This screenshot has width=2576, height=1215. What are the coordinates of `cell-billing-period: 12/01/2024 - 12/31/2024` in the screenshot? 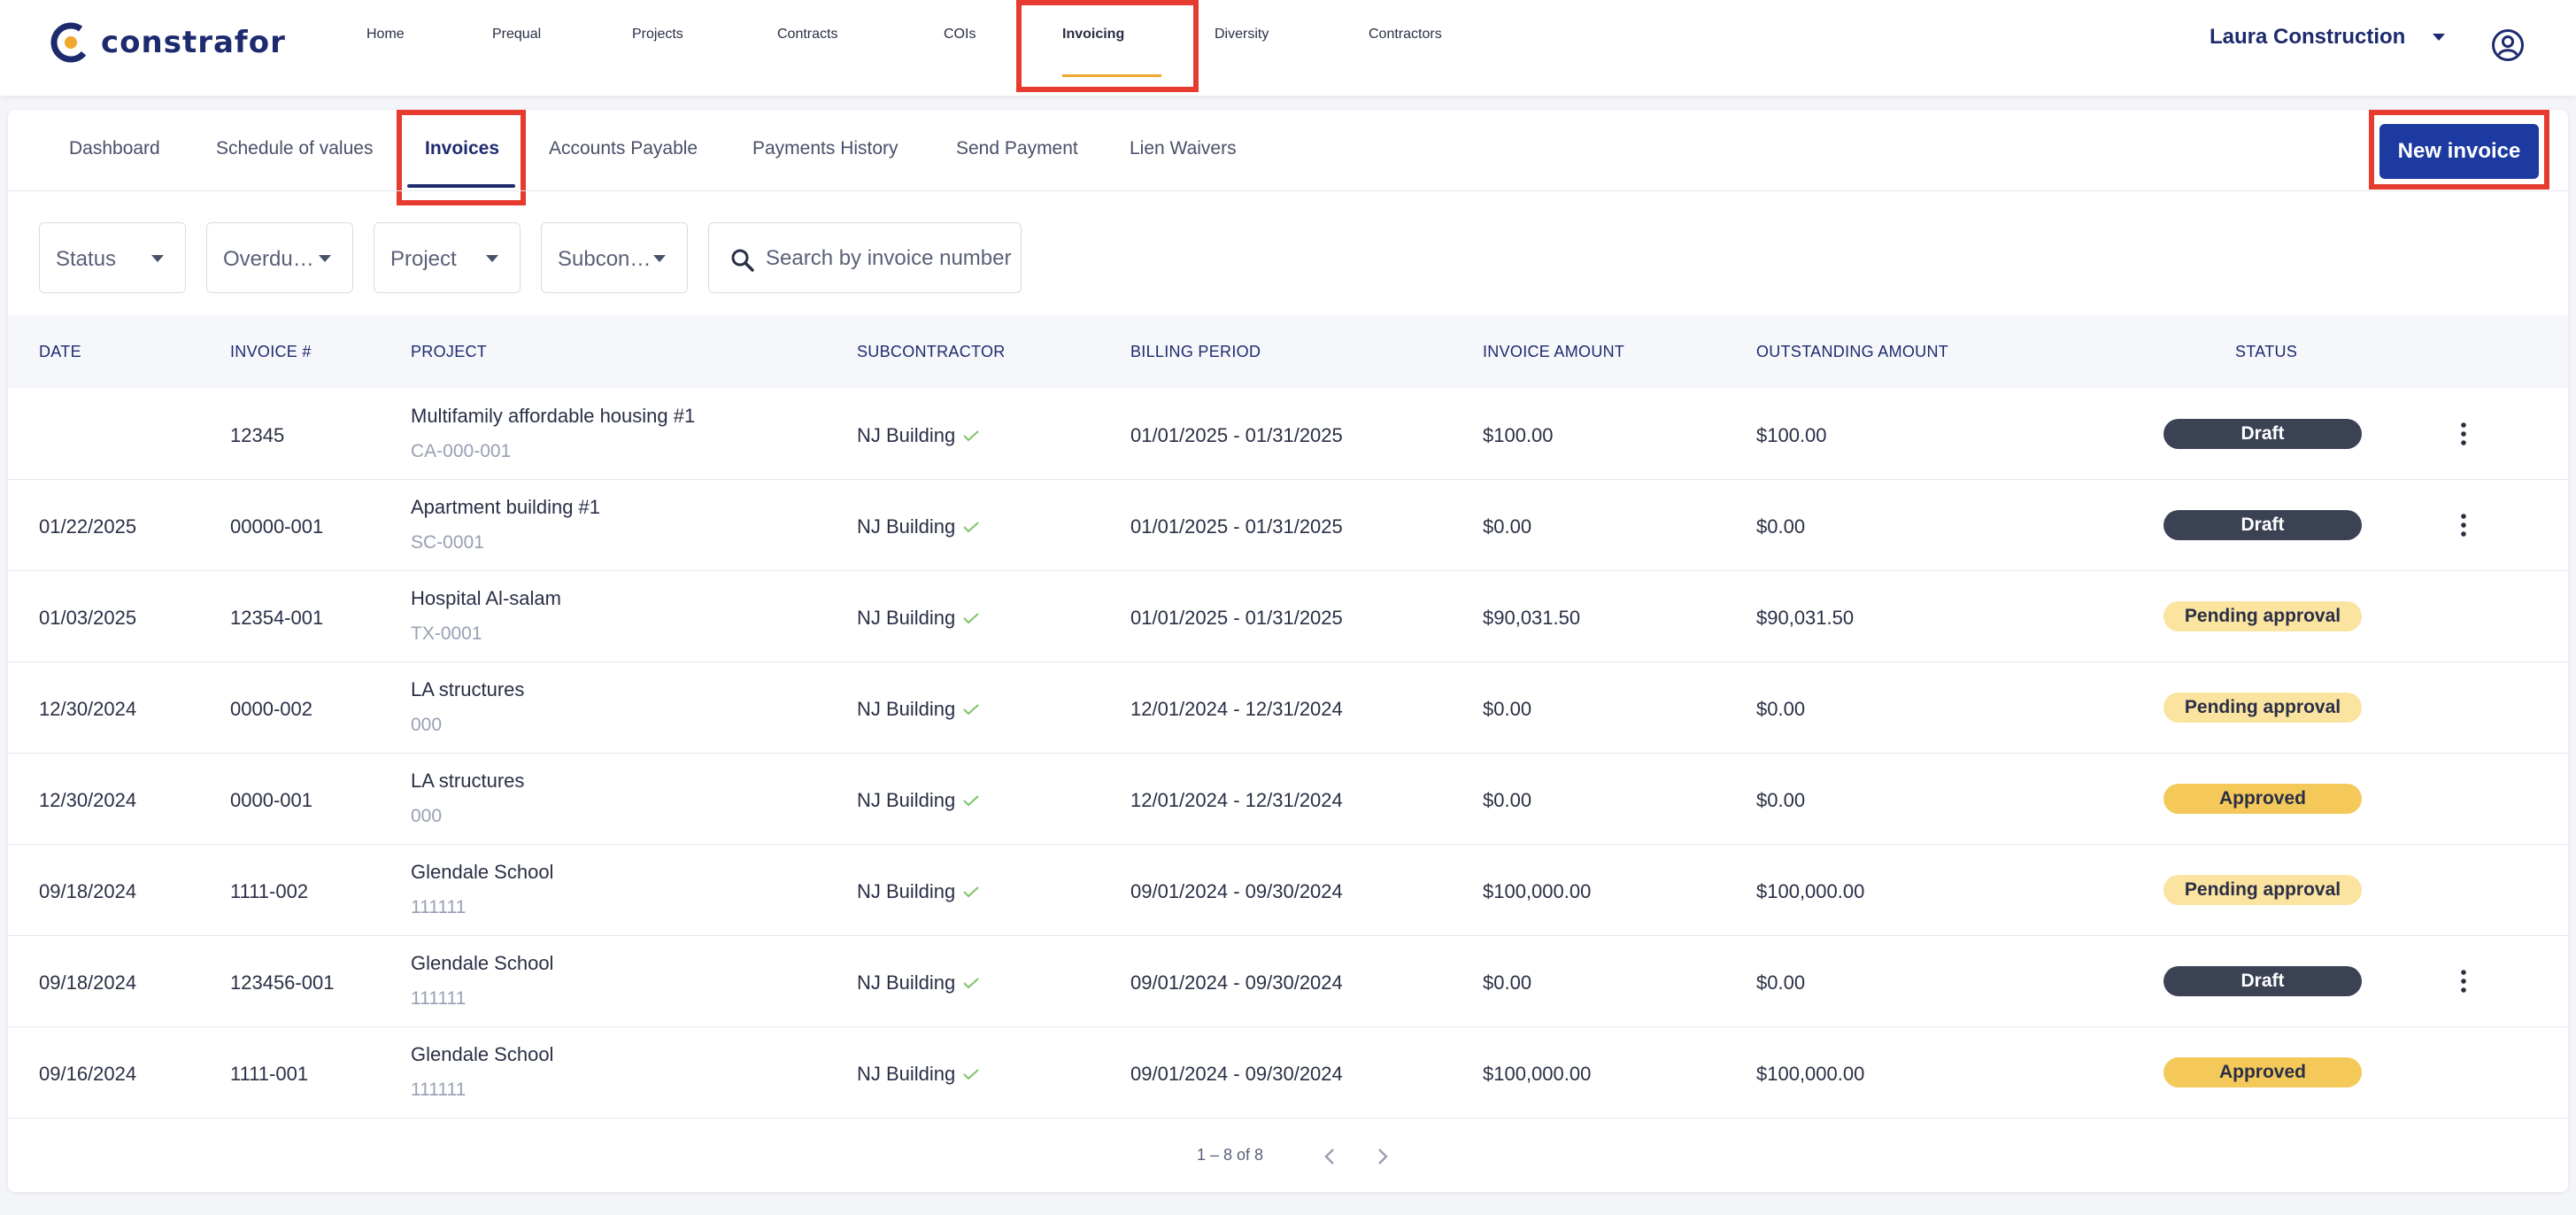 It's located at (1236, 709).